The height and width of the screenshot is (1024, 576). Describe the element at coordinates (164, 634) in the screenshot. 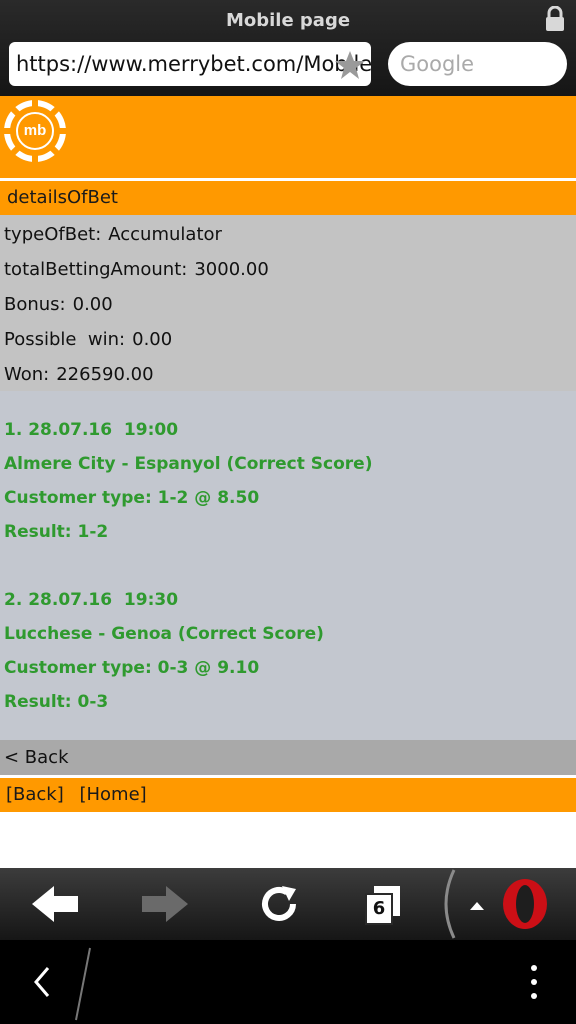

I see `bet-match: Lucchese - Genoa (Correct Score)` at that location.